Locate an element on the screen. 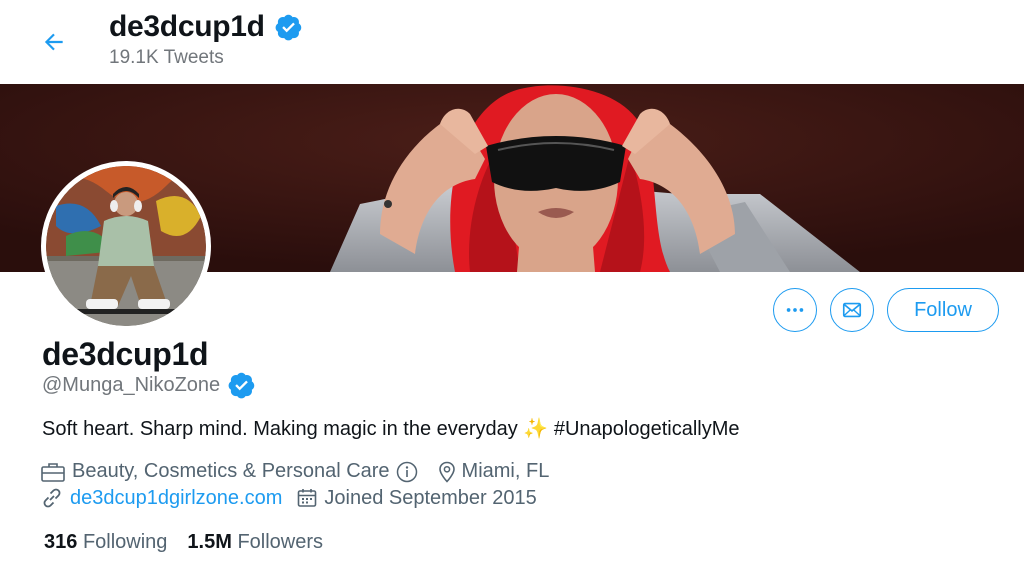  location-item: Miami, FL is located at coordinates (494, 471).